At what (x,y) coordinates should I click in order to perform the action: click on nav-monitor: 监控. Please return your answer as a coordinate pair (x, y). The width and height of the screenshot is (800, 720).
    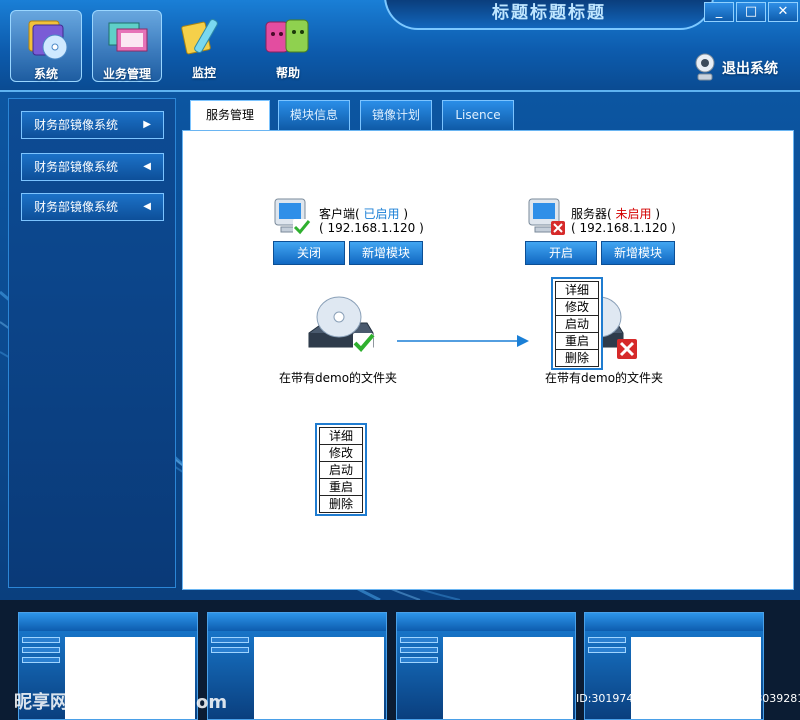
    Looking at the image, I should click on (204, 46).